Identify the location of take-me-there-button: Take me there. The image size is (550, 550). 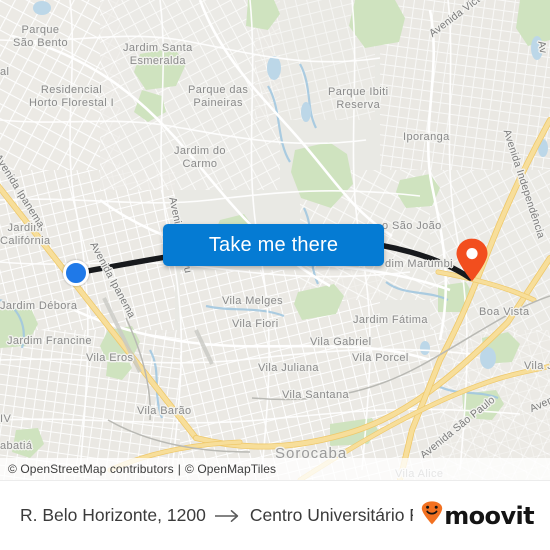
(273, 245).